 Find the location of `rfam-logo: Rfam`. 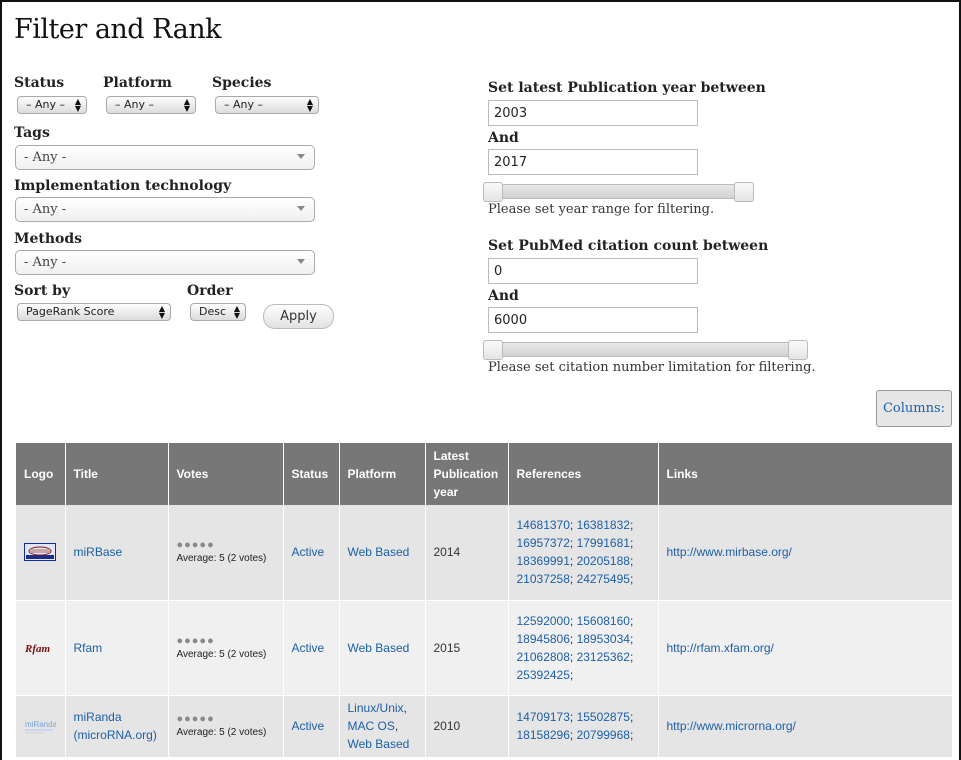

rfam-logo: Rfam is located at coordinates (40, 648).